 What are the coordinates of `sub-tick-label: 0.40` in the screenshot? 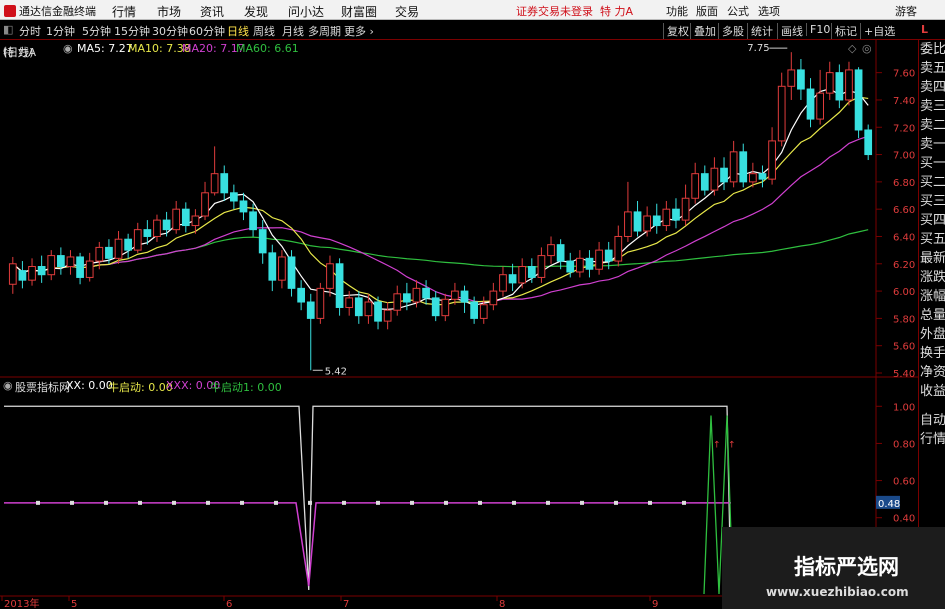 It's located at (904, 519).